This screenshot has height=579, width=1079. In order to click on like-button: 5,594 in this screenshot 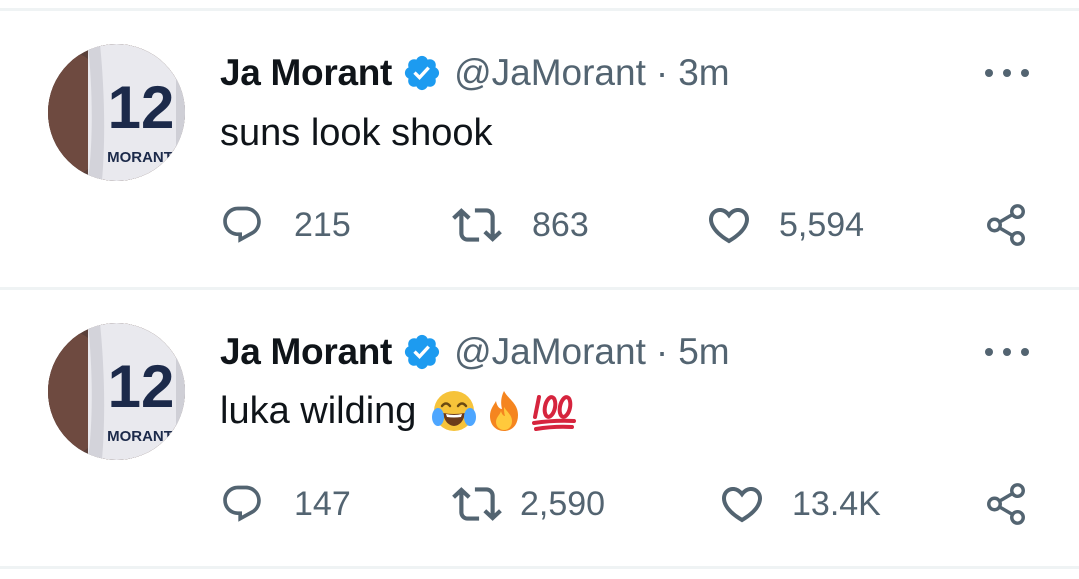, I will do `click(784, 225)`.